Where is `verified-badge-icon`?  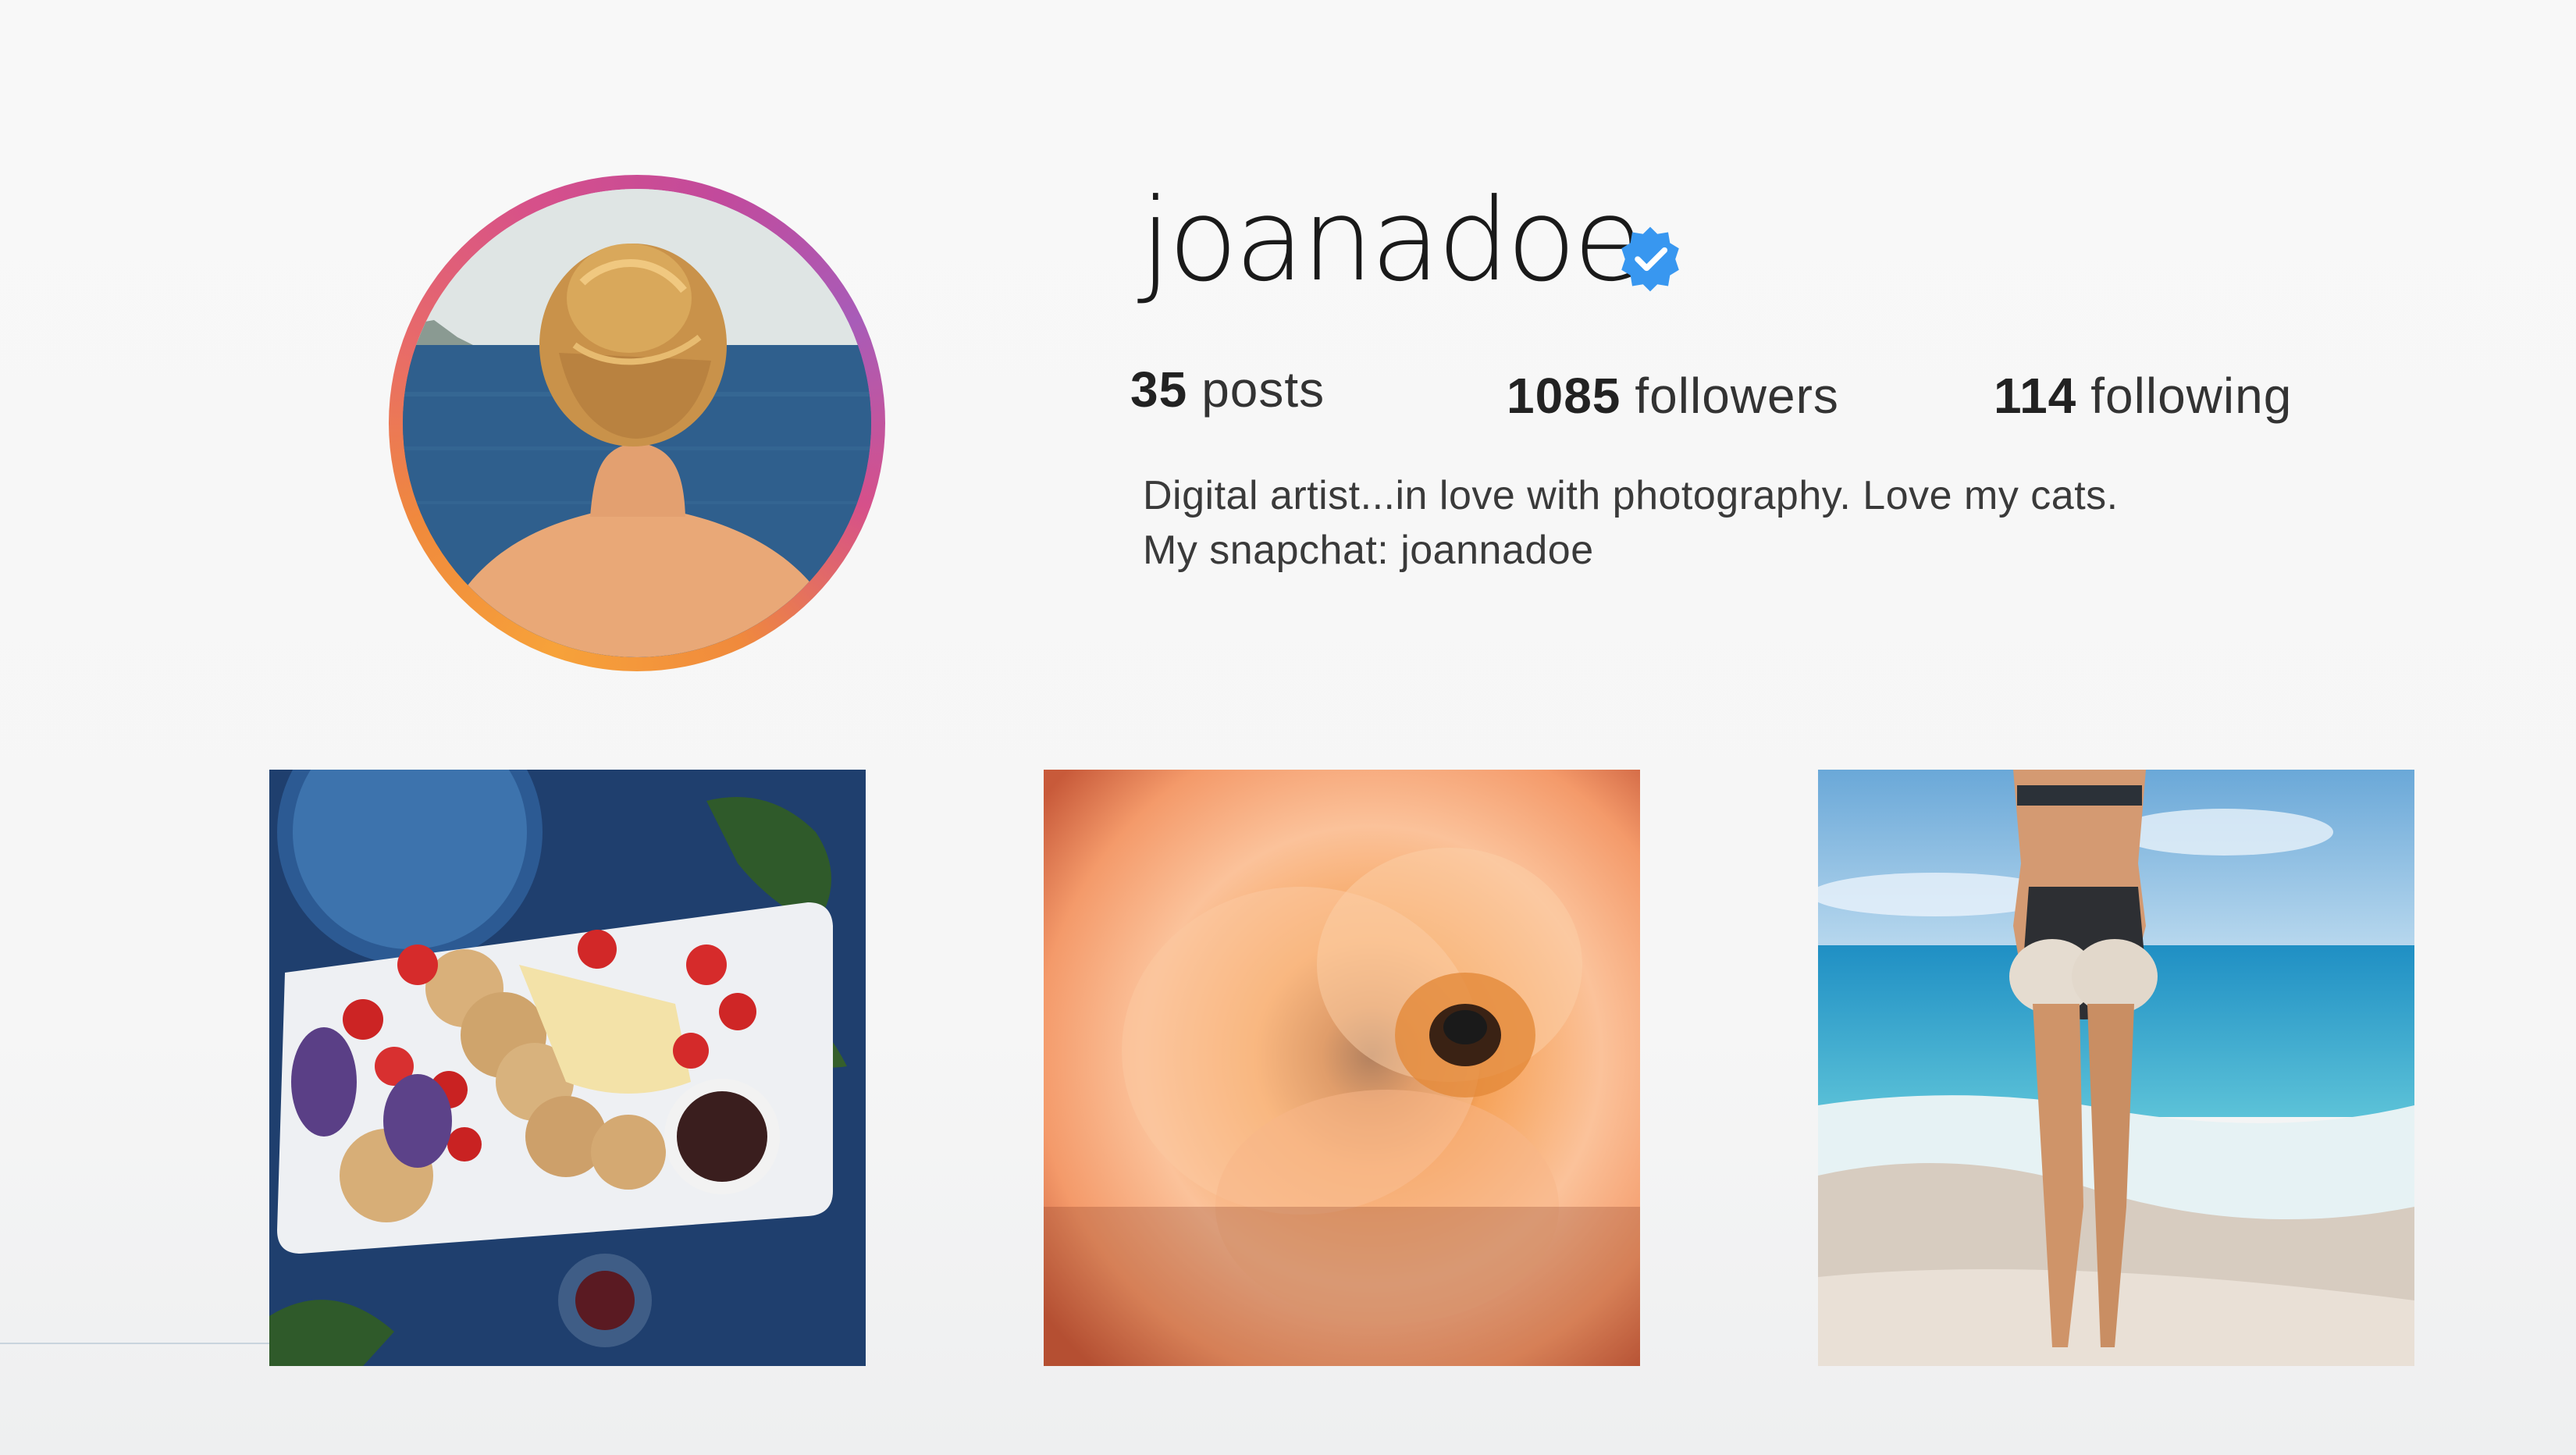 verified-badge-icon is located at coordinates (1650, 259).